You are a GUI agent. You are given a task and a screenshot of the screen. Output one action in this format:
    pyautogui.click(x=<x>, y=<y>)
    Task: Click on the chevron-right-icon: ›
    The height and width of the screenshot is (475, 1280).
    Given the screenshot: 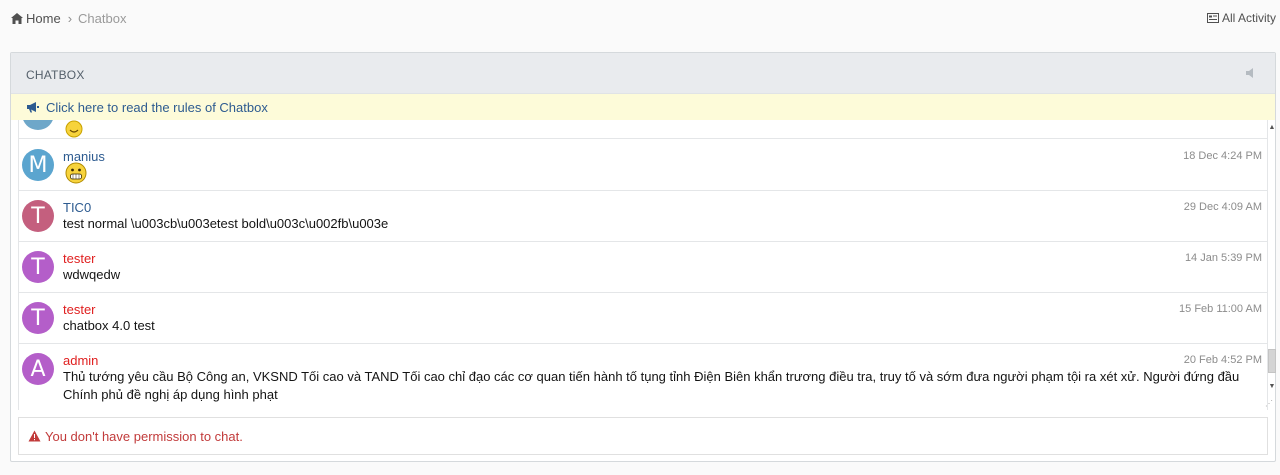 What is the action you would take?
    pyautogui.click(x=70, y=18)
    